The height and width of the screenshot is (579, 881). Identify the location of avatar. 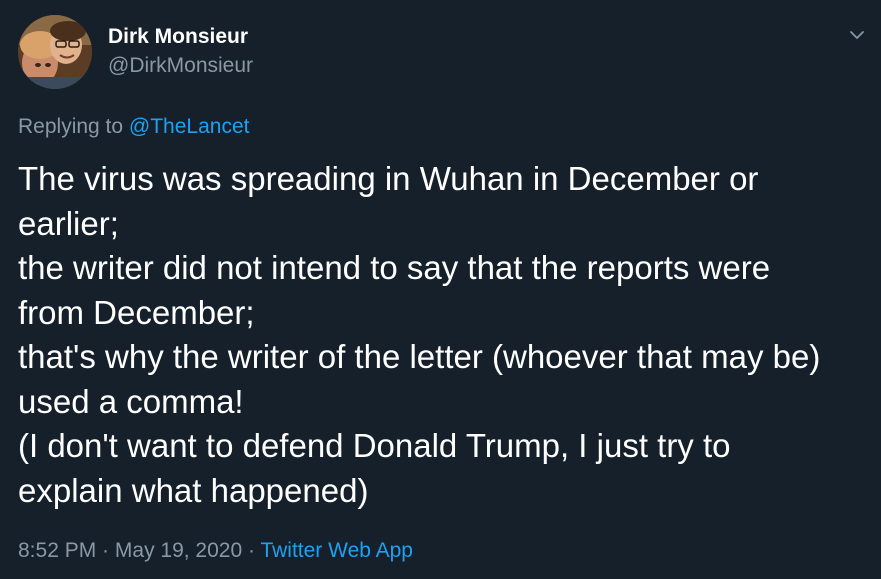
(55, 52).